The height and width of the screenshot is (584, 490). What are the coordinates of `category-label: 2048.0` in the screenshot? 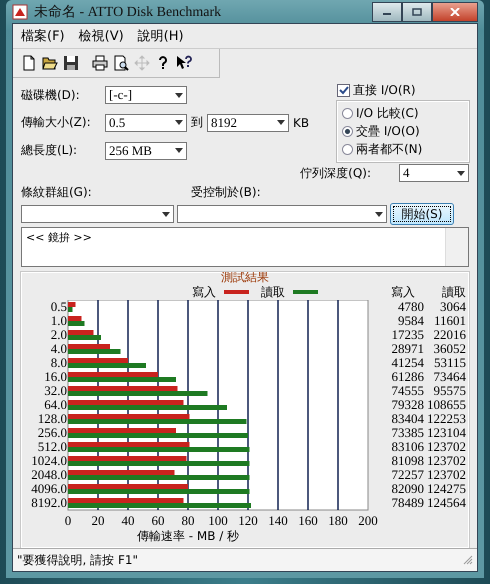 It's located at (49, 474).